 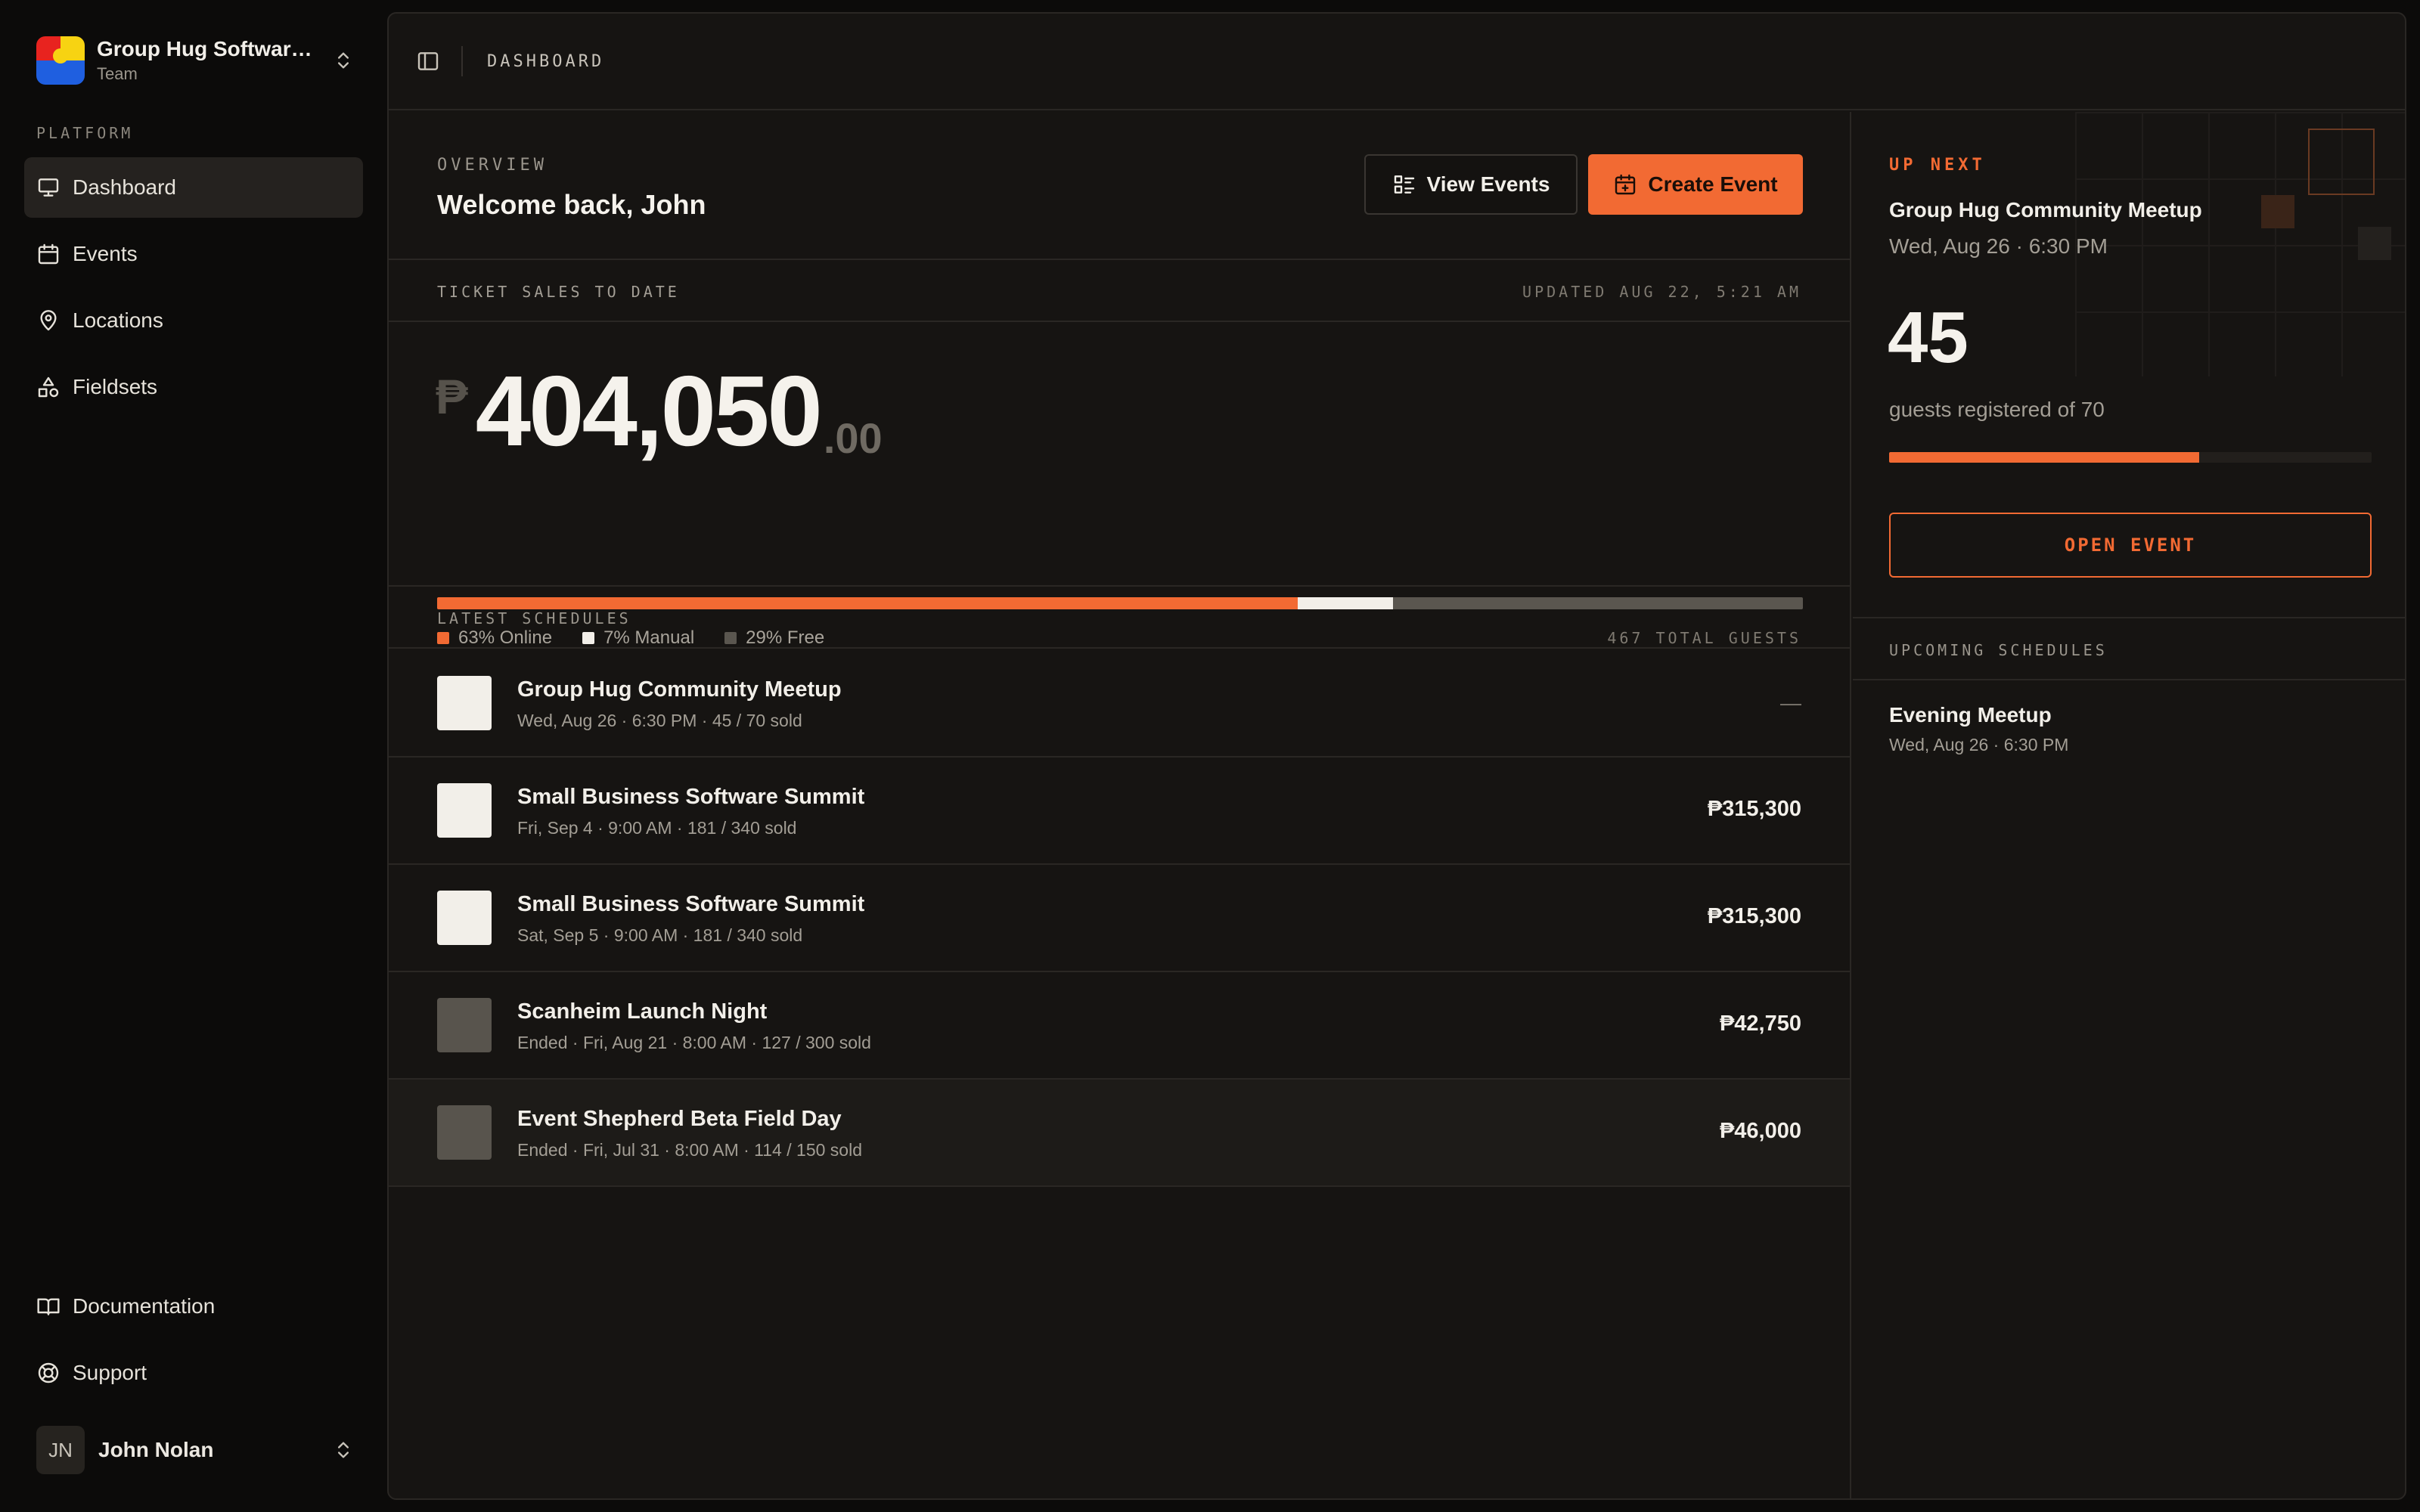 What do you see at coordinates (1625, 185) in the screenshot?
I see `calendar-plus-icon` at bounding box center [1625, 185].